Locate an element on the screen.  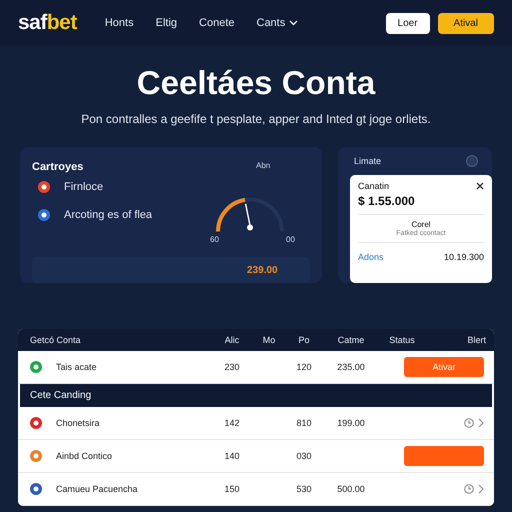
close-icon is located at coordinates (480, 186).